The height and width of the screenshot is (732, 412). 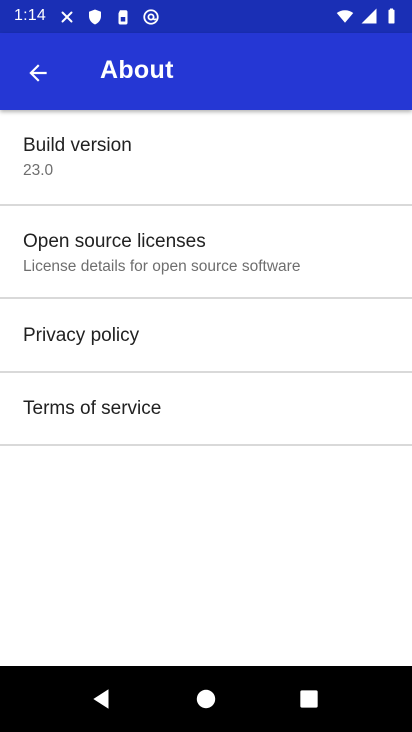 What do you see at coordinates (162, 266) in the screenshot?
I see `open-source-licenses-summary: License details for open source software` at bounding box center [162, 266].